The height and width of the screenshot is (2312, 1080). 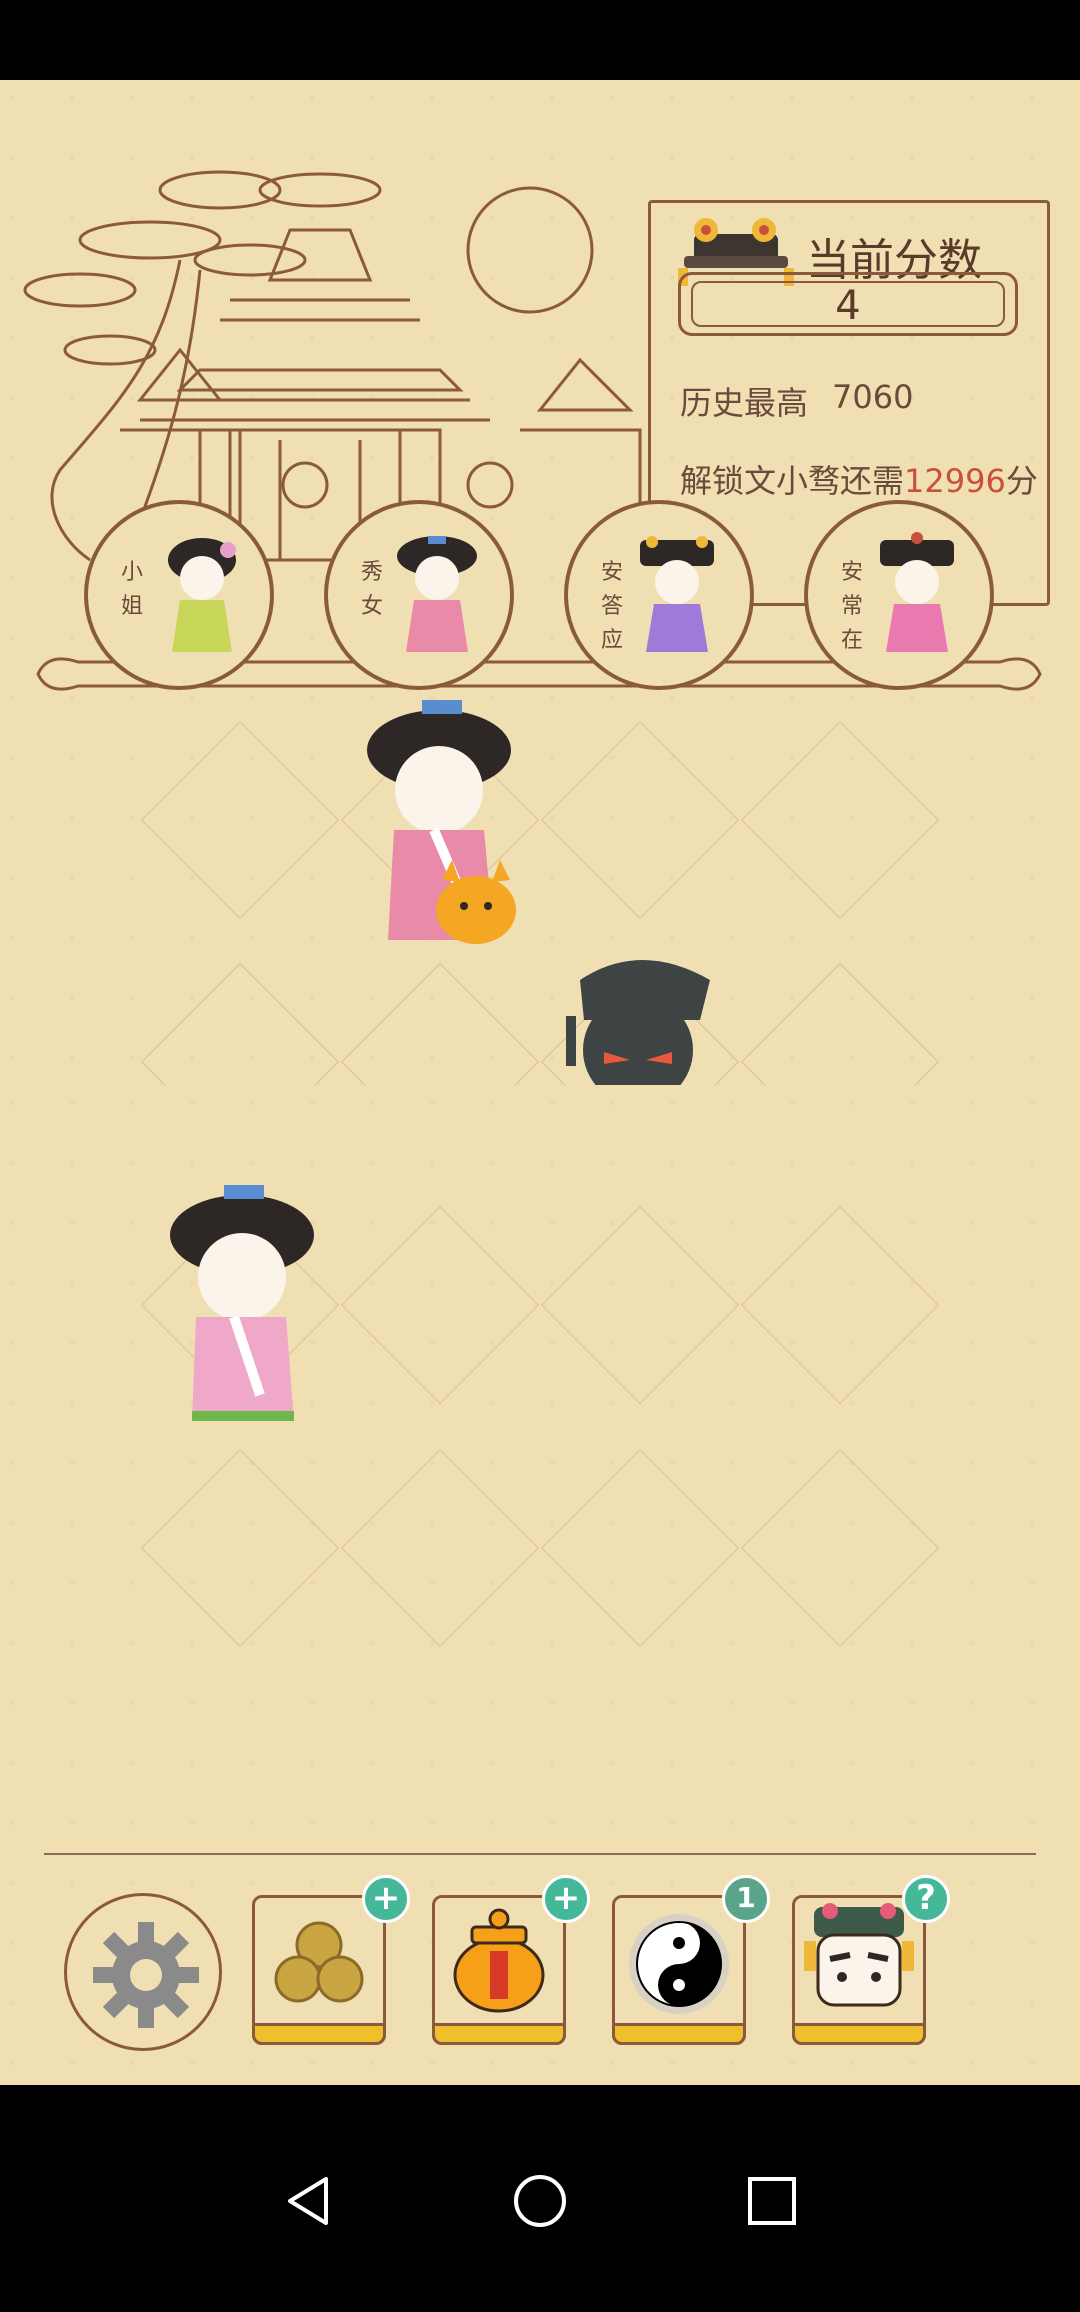 I want to click on shadow-enemy, so click(x=640, y=1012).